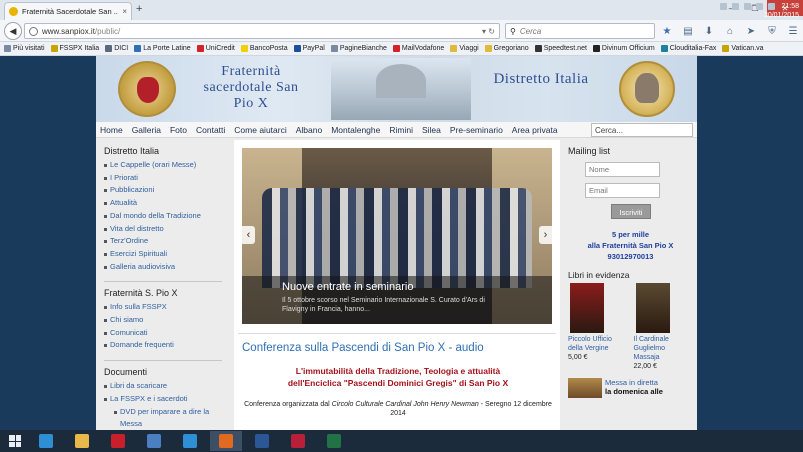  What do you see at coordinates (397, 287) in the screenshot?
I see `slide-title: Nuove entrate in seminario` at bounding box center [397, 287].